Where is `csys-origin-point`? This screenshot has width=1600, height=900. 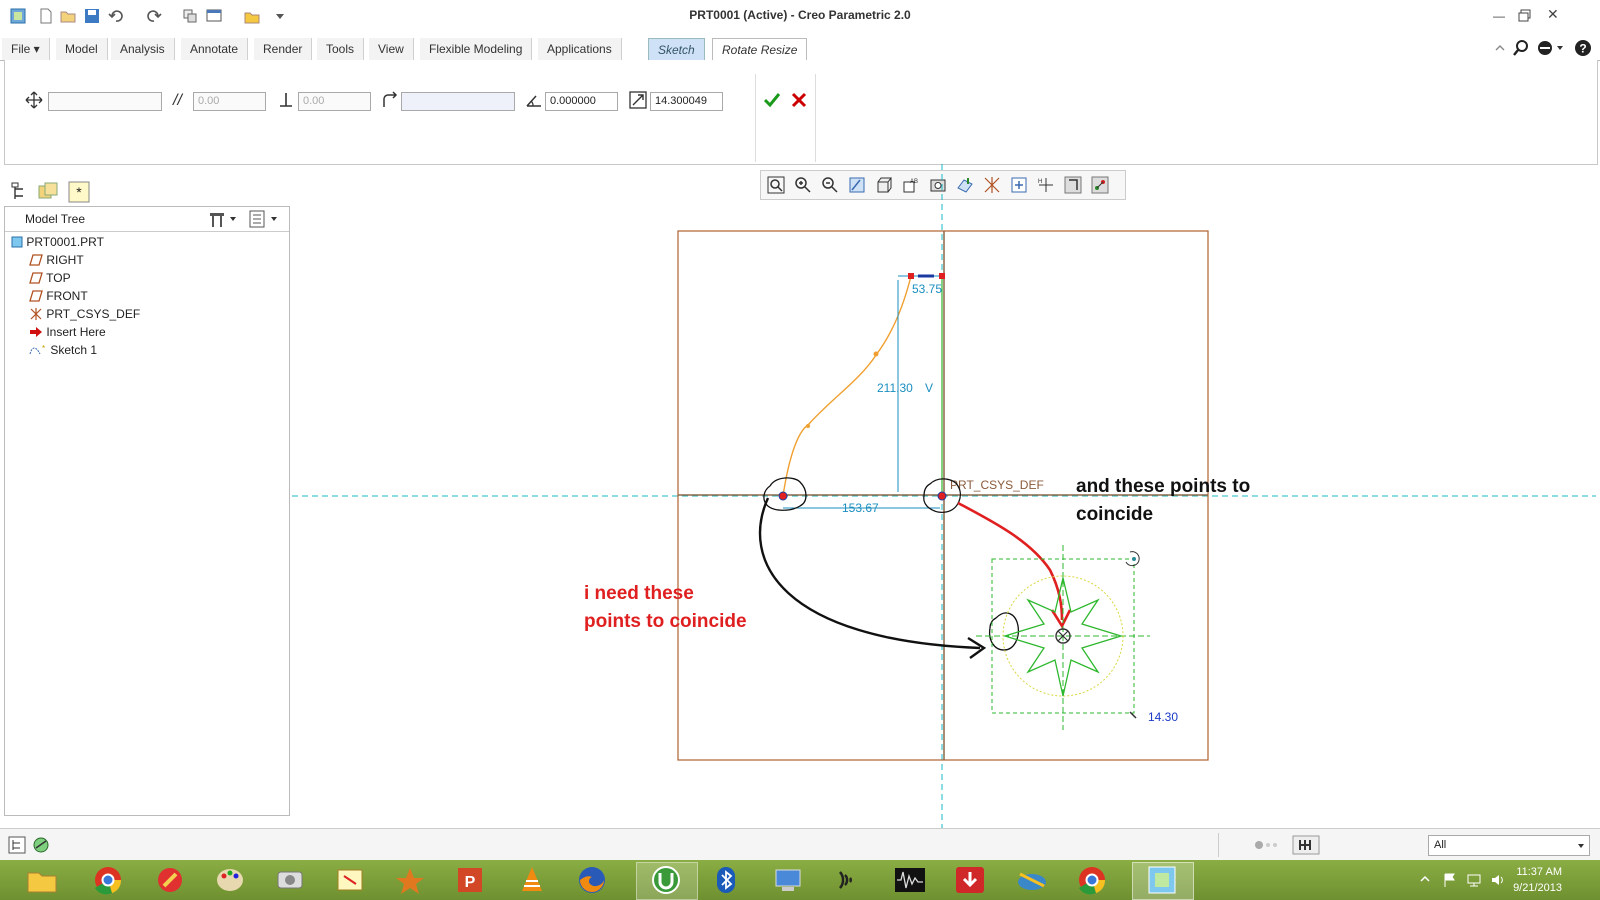
csys-origin-point is located at coordinates (942, 496).